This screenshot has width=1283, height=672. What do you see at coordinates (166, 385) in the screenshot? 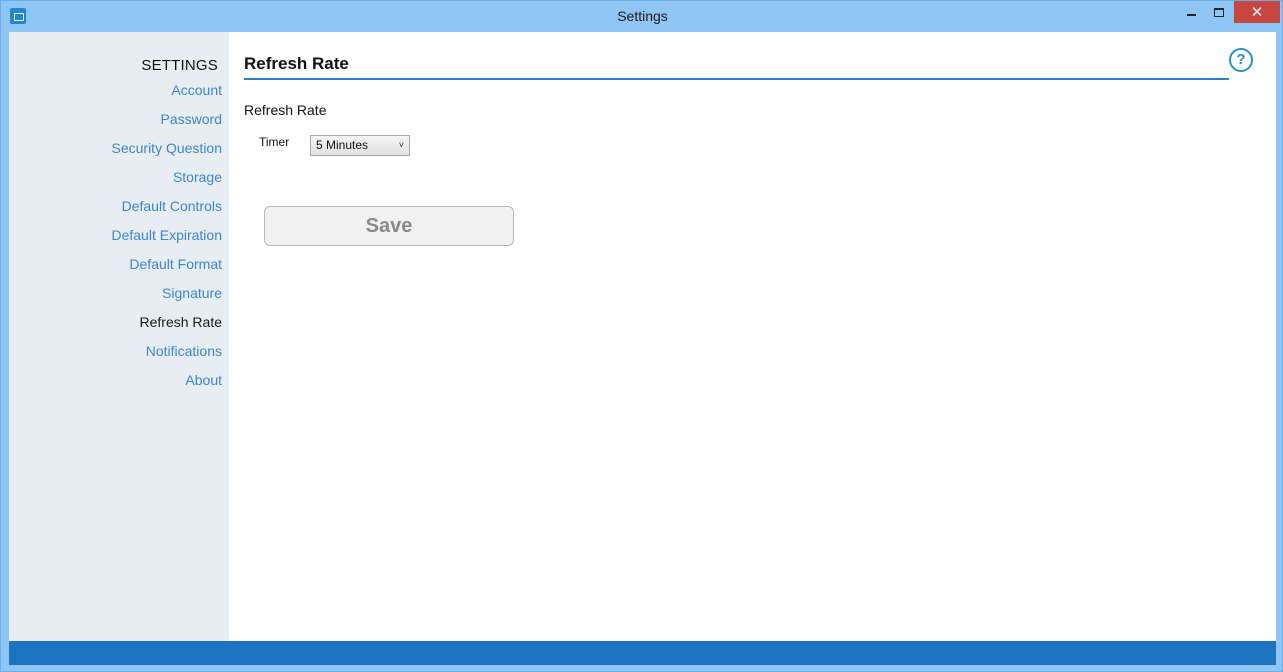
I see `sidebar-item-about: About` at bounding box center [166, 385].